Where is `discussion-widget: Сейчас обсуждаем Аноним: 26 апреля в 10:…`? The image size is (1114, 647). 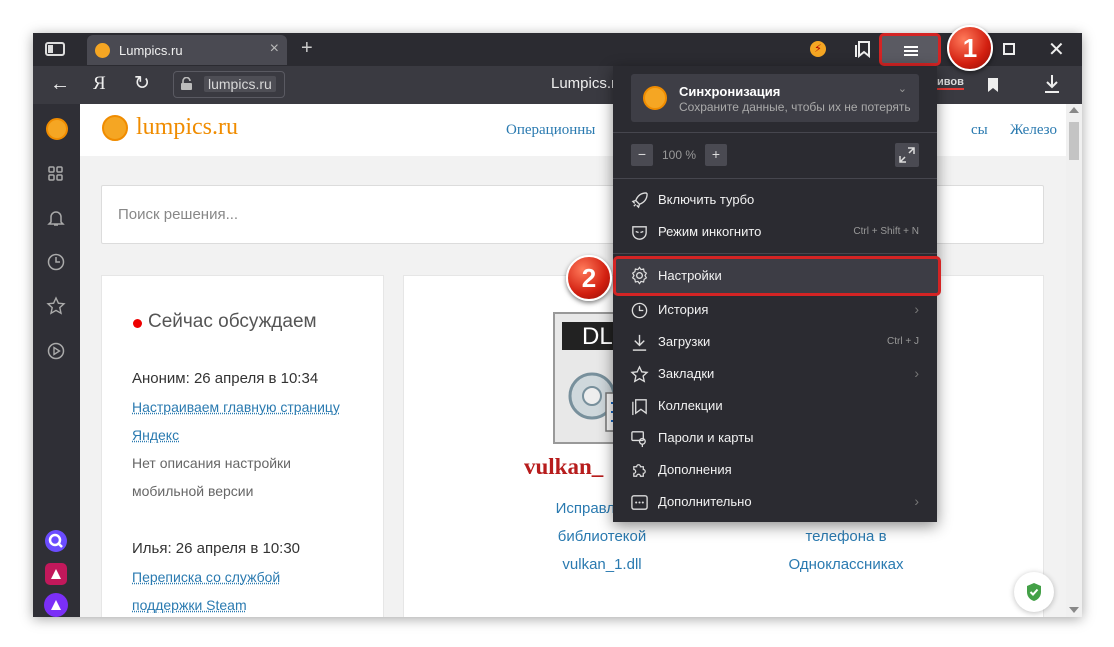
discussion-widget: Сейчас обсуждаем Аноним: 26 апреля в 10:… is located at coordinates (242, 446).